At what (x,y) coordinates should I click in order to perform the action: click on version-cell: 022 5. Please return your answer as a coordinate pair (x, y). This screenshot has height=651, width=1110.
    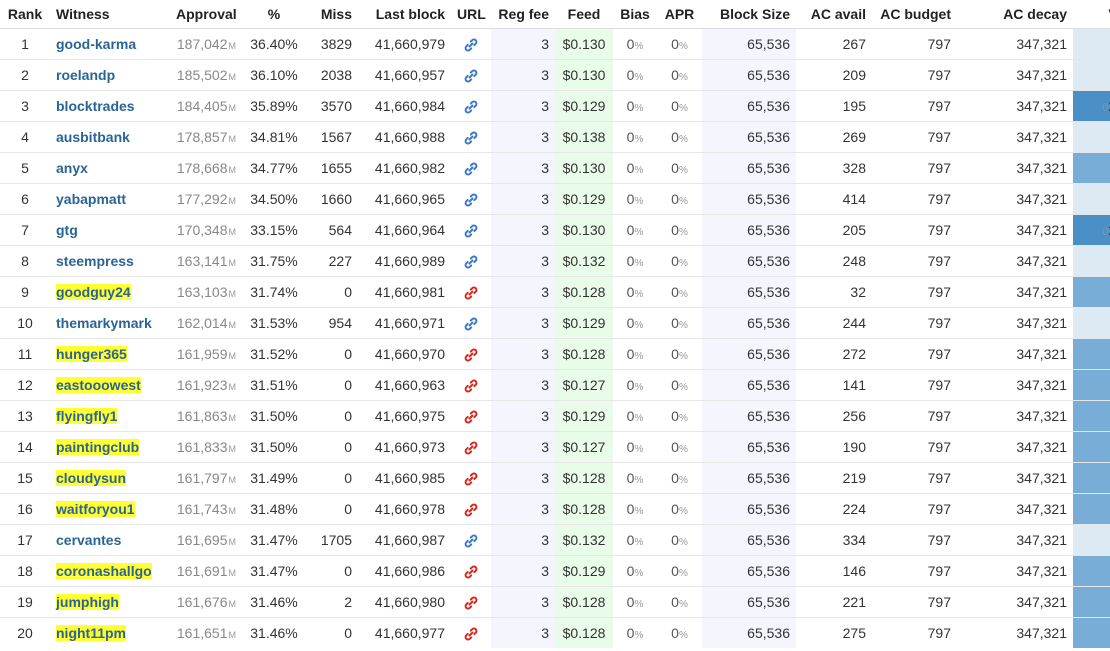
    Looking at the image, I should click on (1091, 632).